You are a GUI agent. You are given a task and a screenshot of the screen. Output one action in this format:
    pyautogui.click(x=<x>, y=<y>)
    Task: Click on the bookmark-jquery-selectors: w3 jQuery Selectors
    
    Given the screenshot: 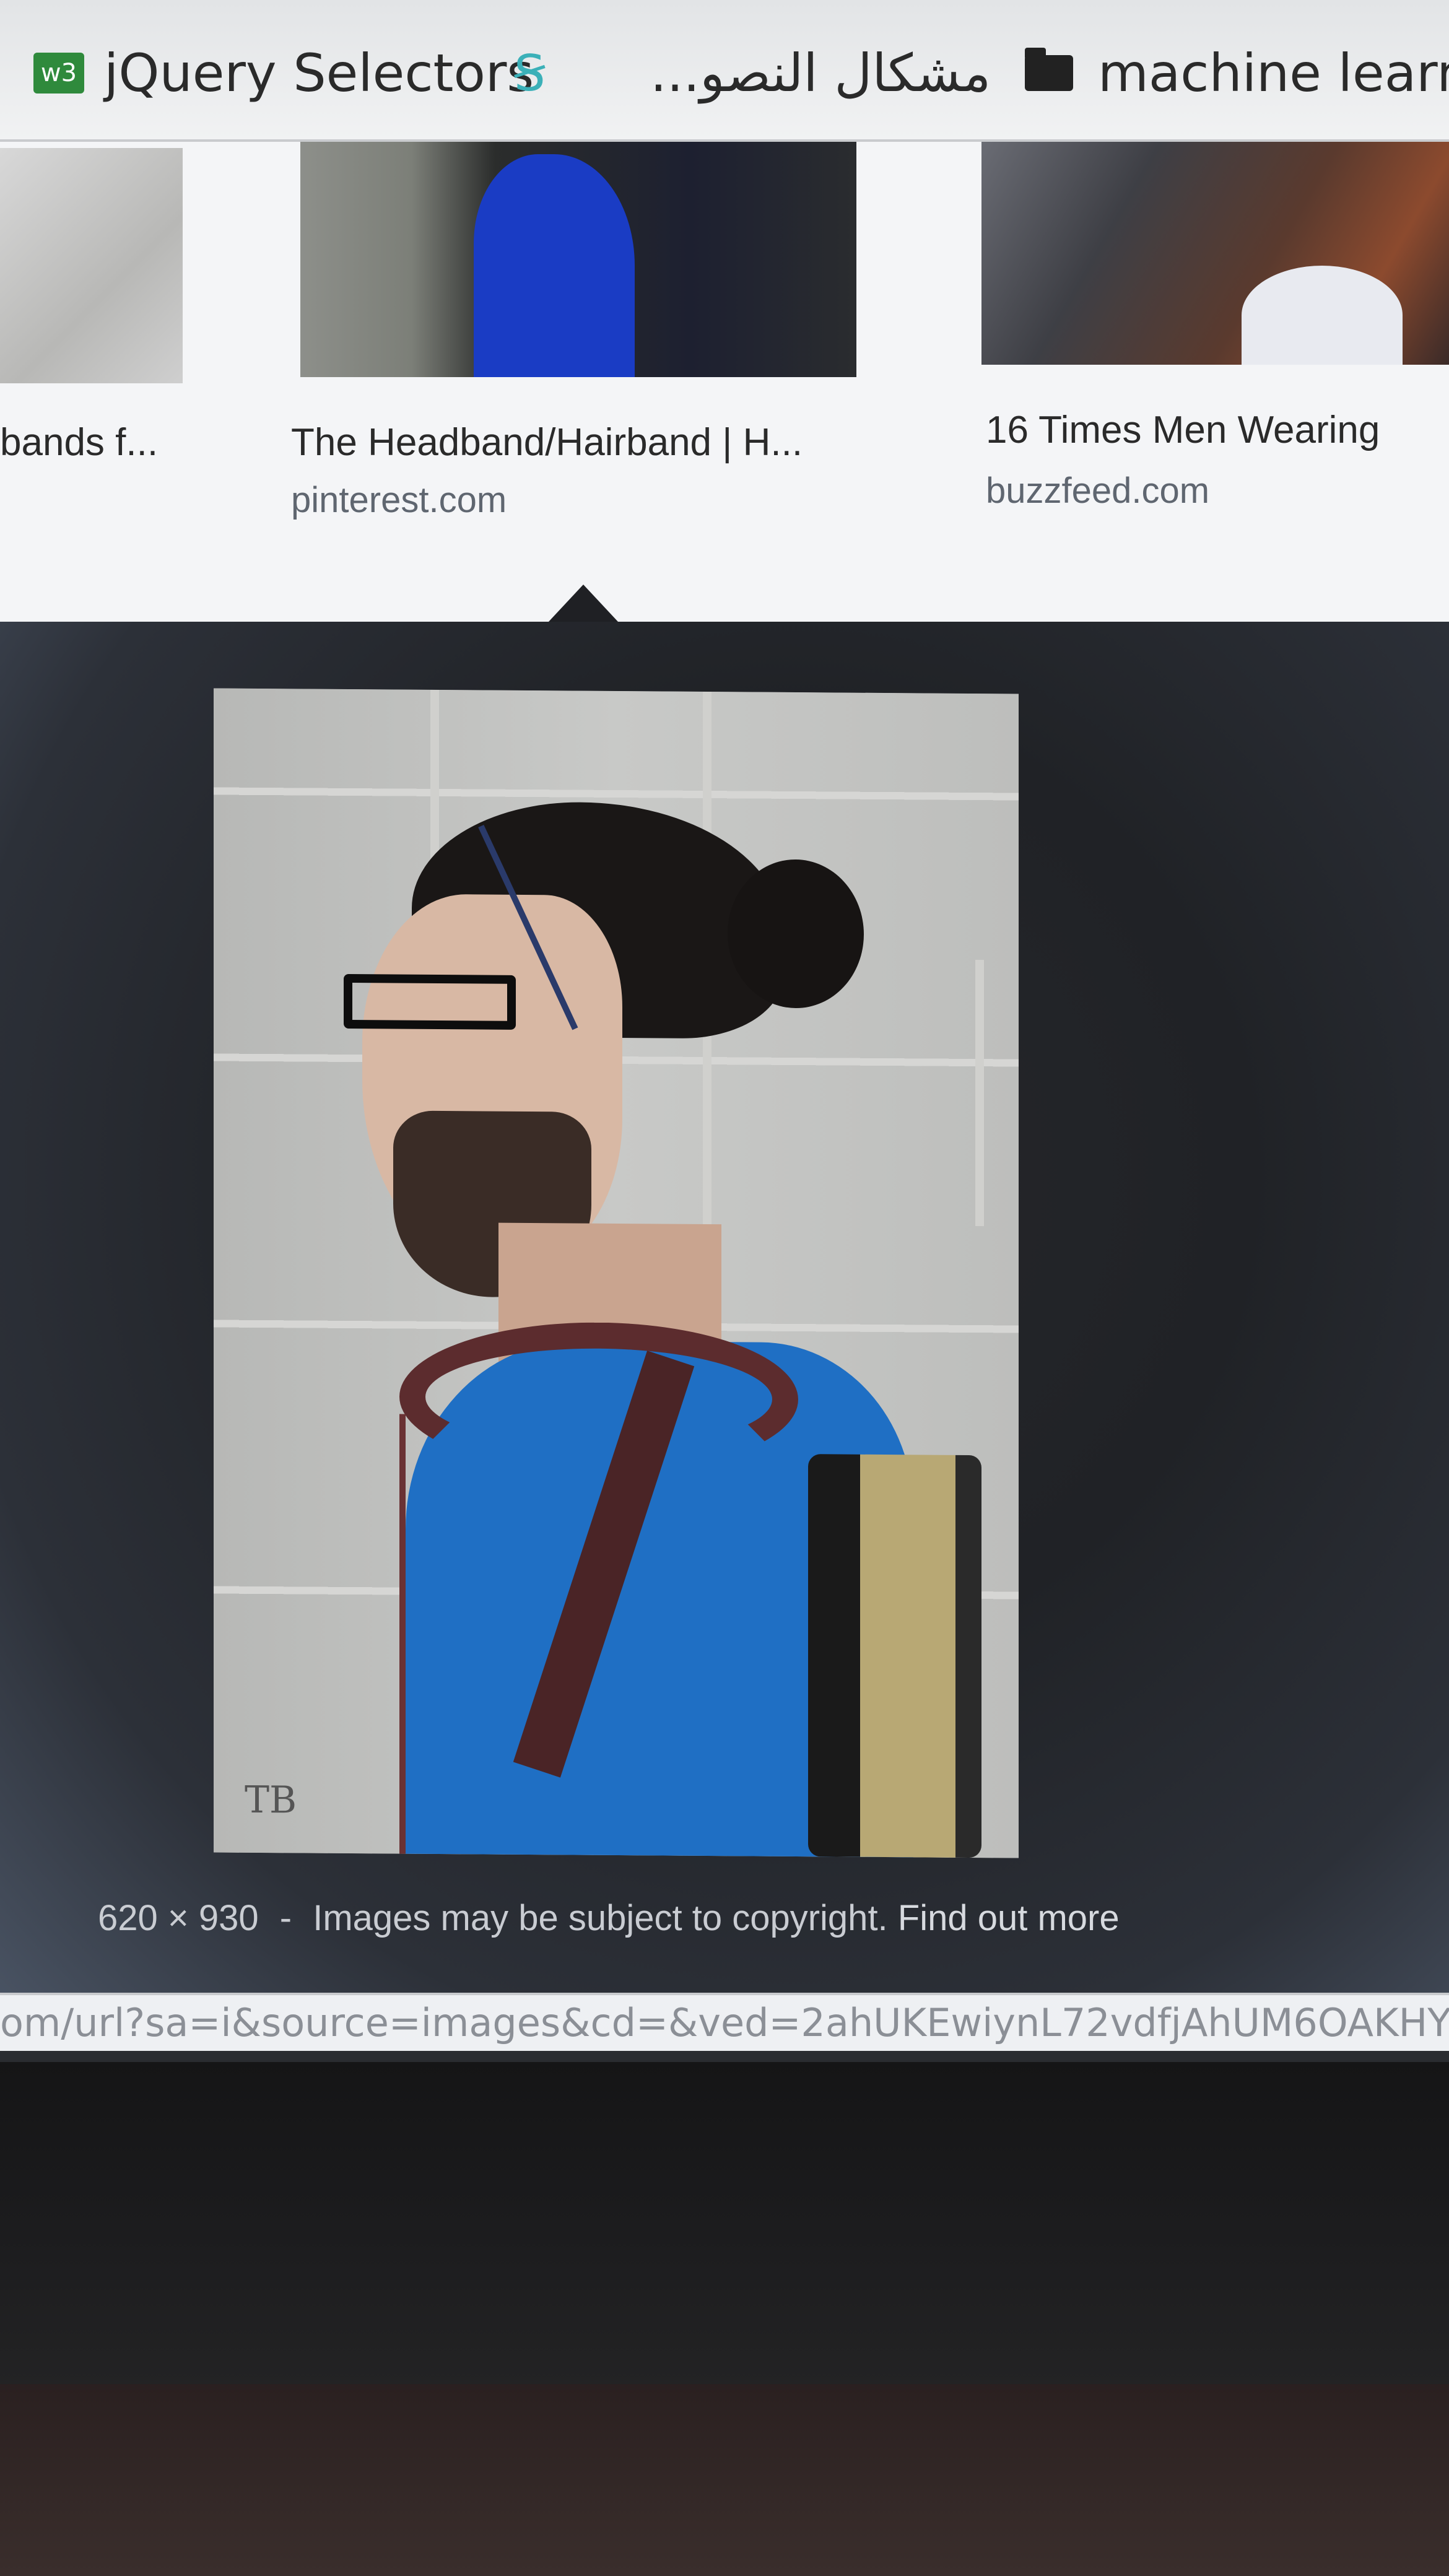 What is the action you would take?
    pyautogui.click(x=283, y=73)
    